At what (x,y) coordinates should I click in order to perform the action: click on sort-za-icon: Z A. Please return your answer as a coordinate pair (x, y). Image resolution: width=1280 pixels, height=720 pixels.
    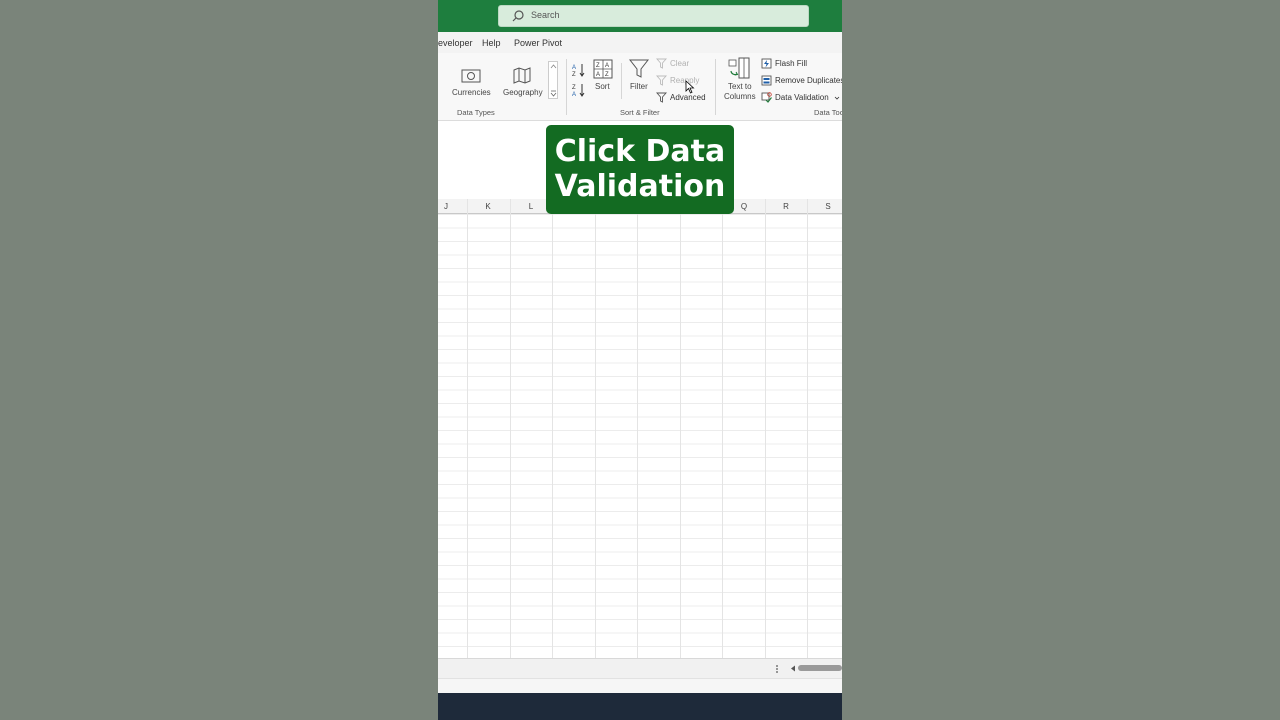
    Looking at the image, I should click on (579, 90).